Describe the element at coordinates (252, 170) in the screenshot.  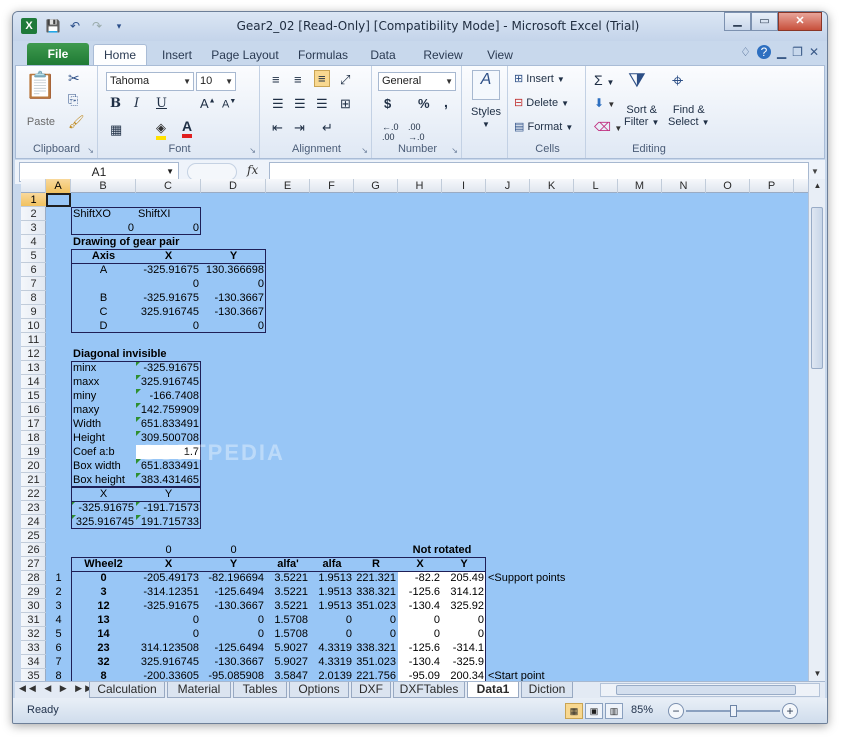
I see `insert-function-icon: fx` at that location.